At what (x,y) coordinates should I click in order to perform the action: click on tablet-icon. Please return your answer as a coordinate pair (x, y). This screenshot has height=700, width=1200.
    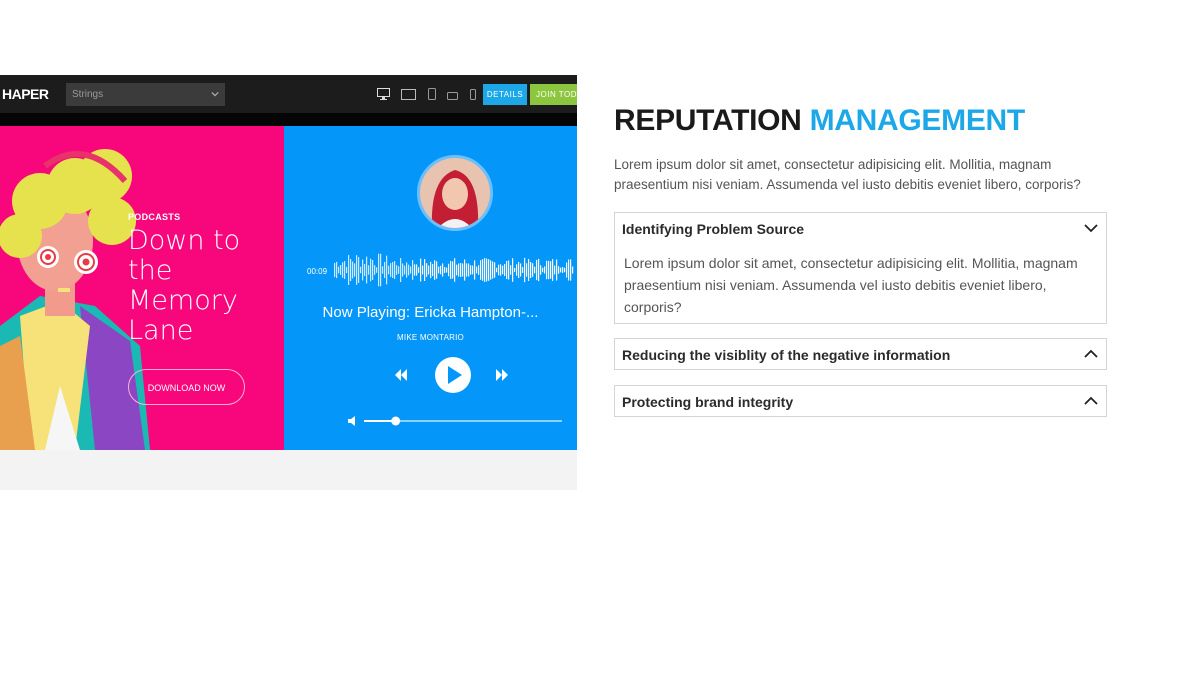
    Looking at the image, I should click on (431, 96).